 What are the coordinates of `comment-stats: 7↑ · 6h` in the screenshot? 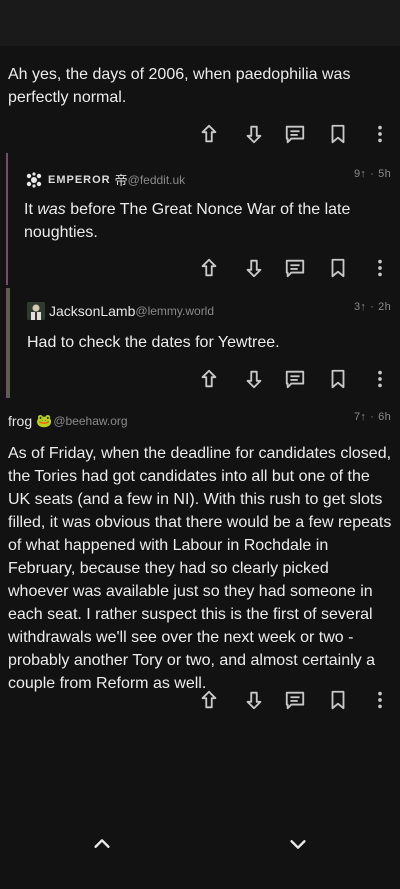 It's located at (372, 417).